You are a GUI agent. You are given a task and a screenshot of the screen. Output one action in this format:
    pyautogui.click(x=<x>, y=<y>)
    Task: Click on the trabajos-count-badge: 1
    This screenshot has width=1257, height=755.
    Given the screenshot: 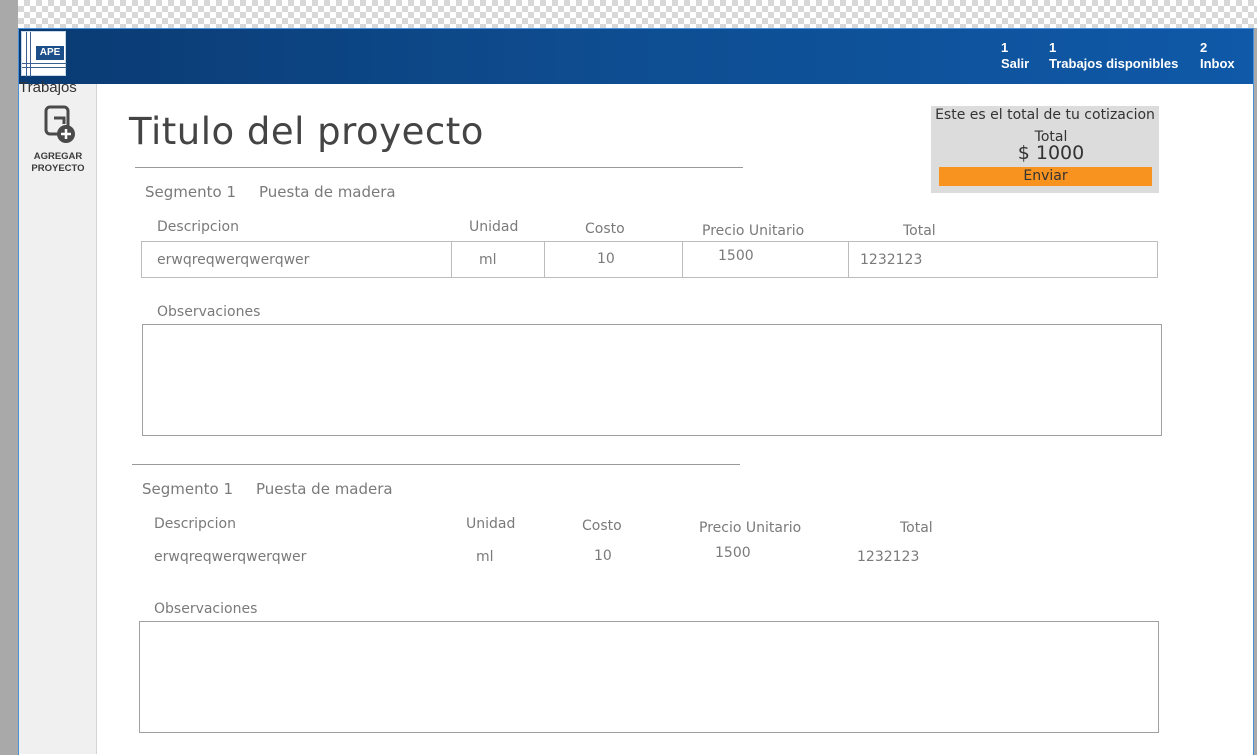 What is the action you would take?
    pyautogui.click(x=1053, y=47)
    